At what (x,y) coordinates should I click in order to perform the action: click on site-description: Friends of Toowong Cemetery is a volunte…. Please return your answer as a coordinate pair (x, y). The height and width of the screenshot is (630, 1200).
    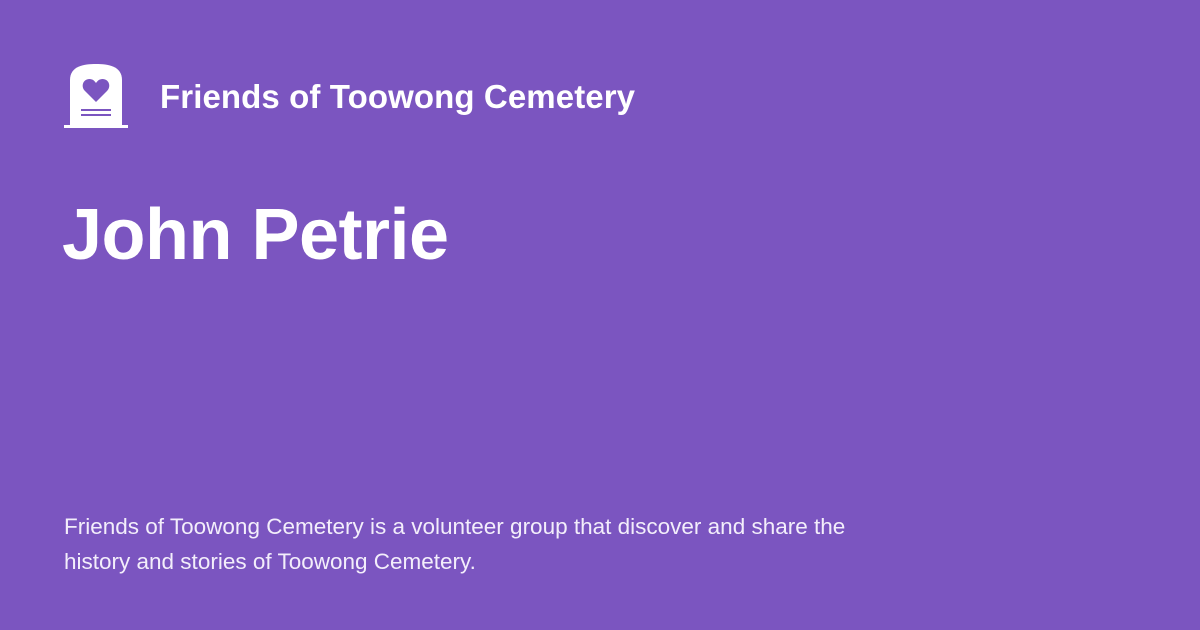
    Looking at the image, I should click on (455, 544).